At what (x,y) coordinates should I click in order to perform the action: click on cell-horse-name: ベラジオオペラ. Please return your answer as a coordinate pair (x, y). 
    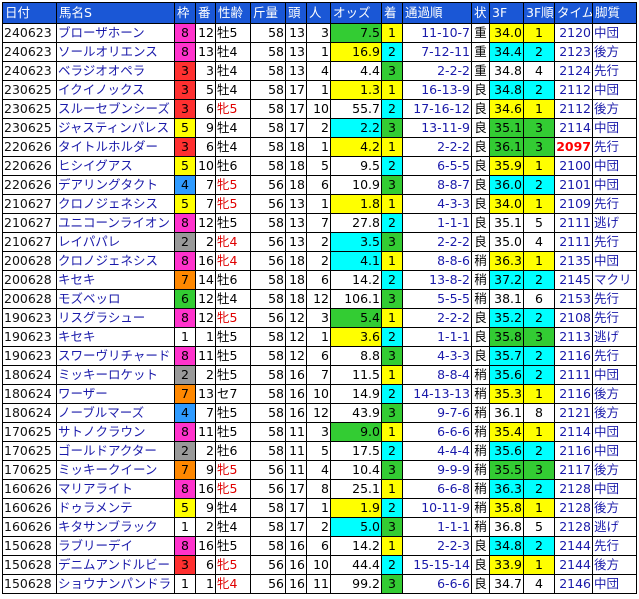
    Looking at the image, I should click on (115, 71).